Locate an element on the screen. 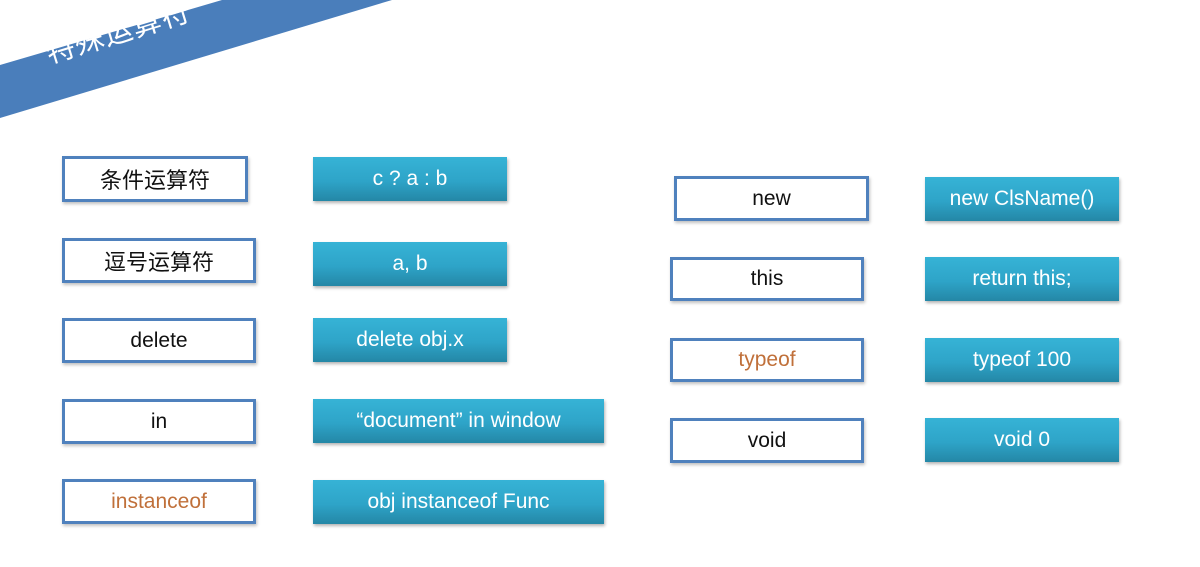 The image size is (1200, 567). keyword-box-instanceof: instanceof is located at coordinates (159, 501).